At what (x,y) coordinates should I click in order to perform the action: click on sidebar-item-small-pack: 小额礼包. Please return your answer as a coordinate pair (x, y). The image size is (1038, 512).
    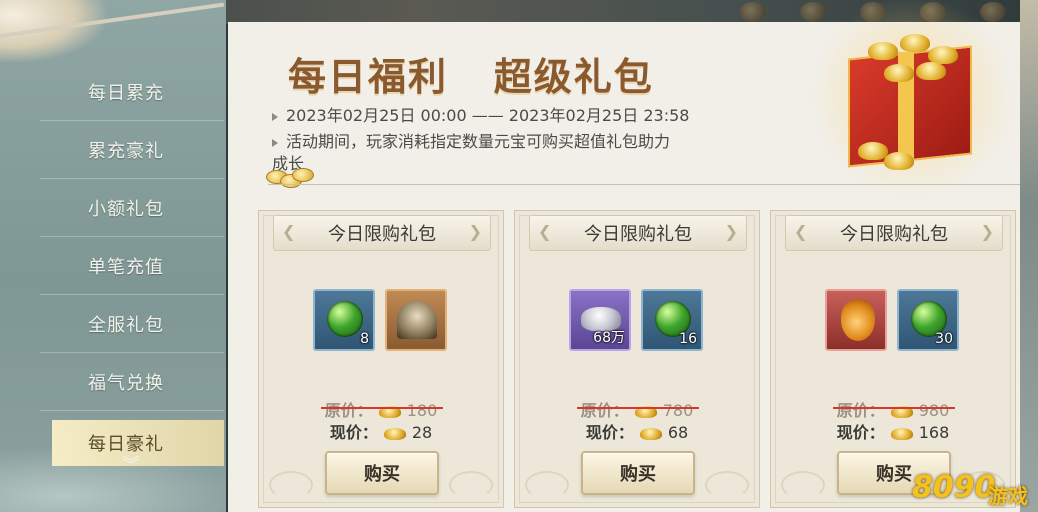
    Looking at the image, I should click on (132, 208).